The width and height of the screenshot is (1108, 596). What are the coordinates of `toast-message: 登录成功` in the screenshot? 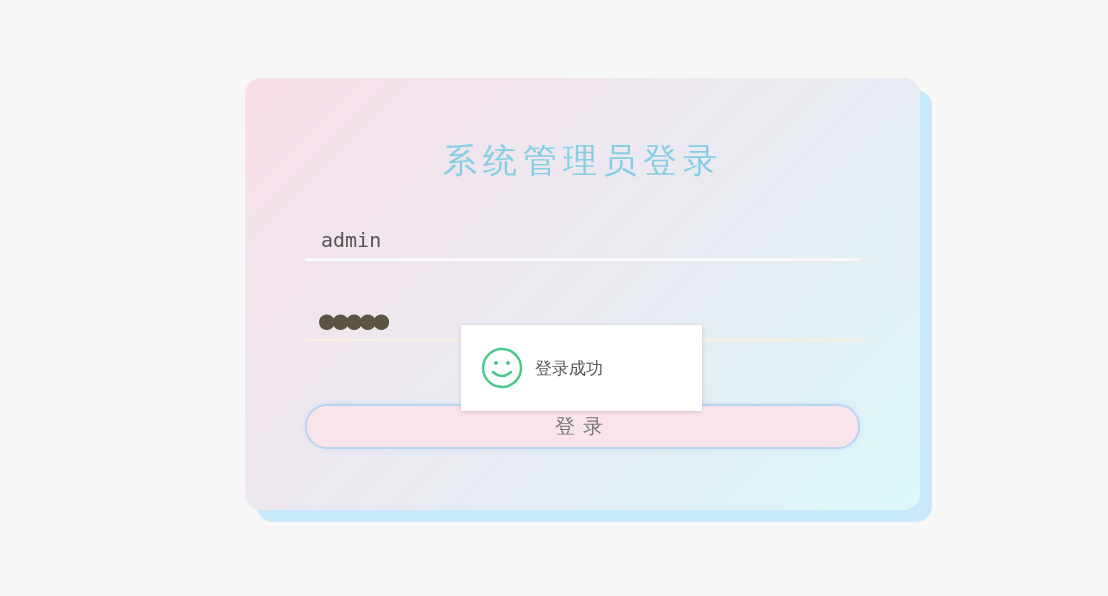 It's located at (569, 368).